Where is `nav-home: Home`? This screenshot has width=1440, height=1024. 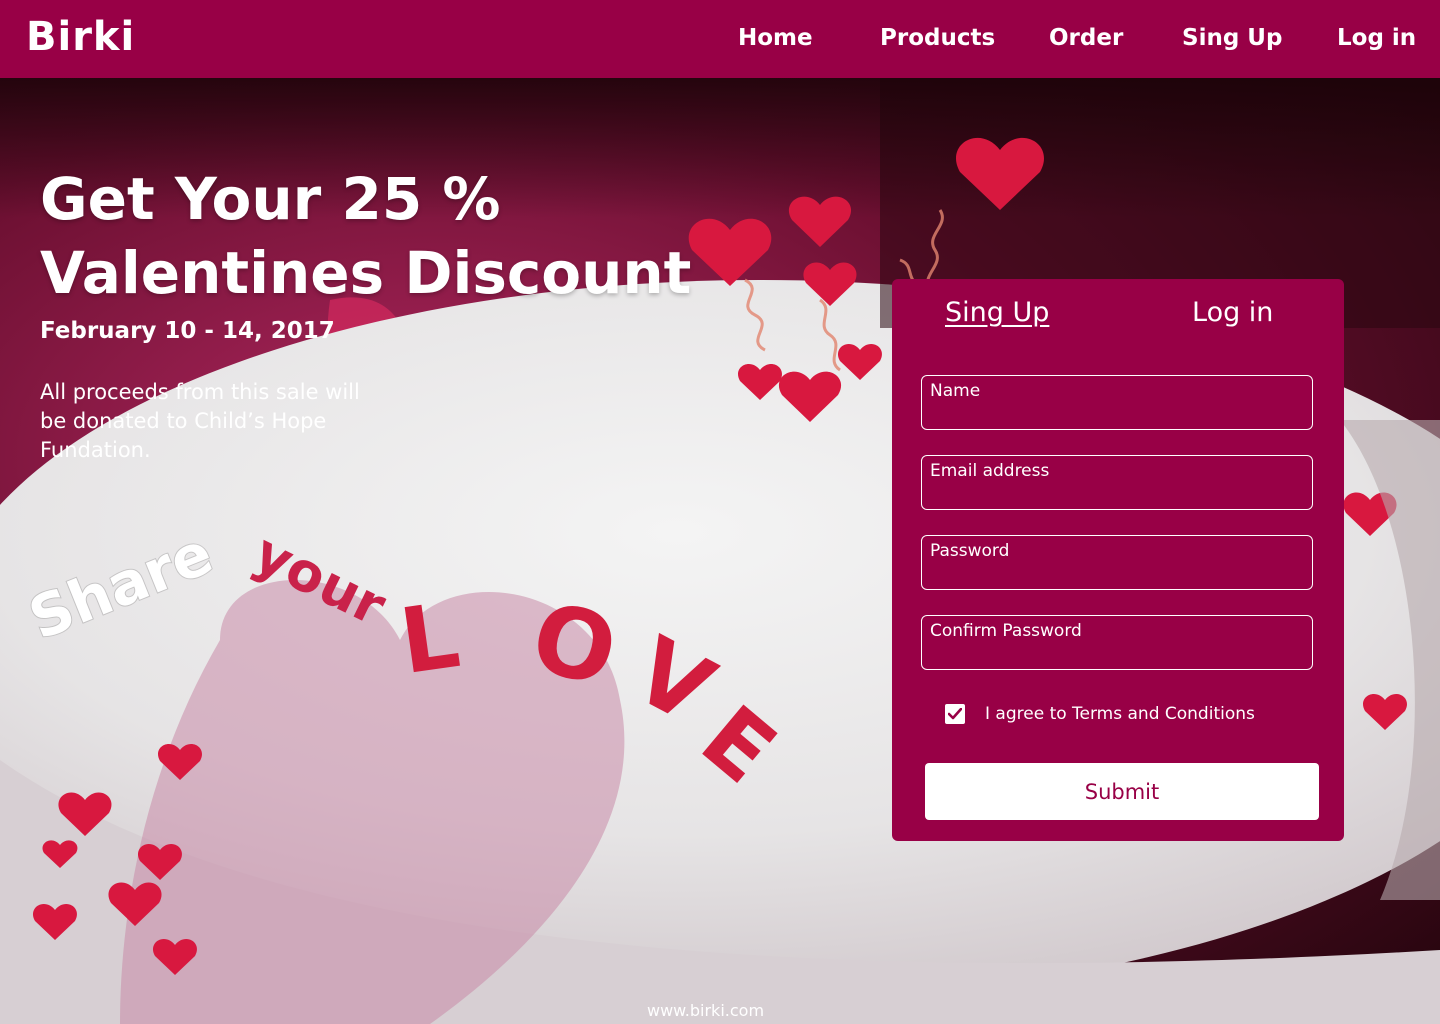 nav-home: Home is located at coordinates (775, 38).